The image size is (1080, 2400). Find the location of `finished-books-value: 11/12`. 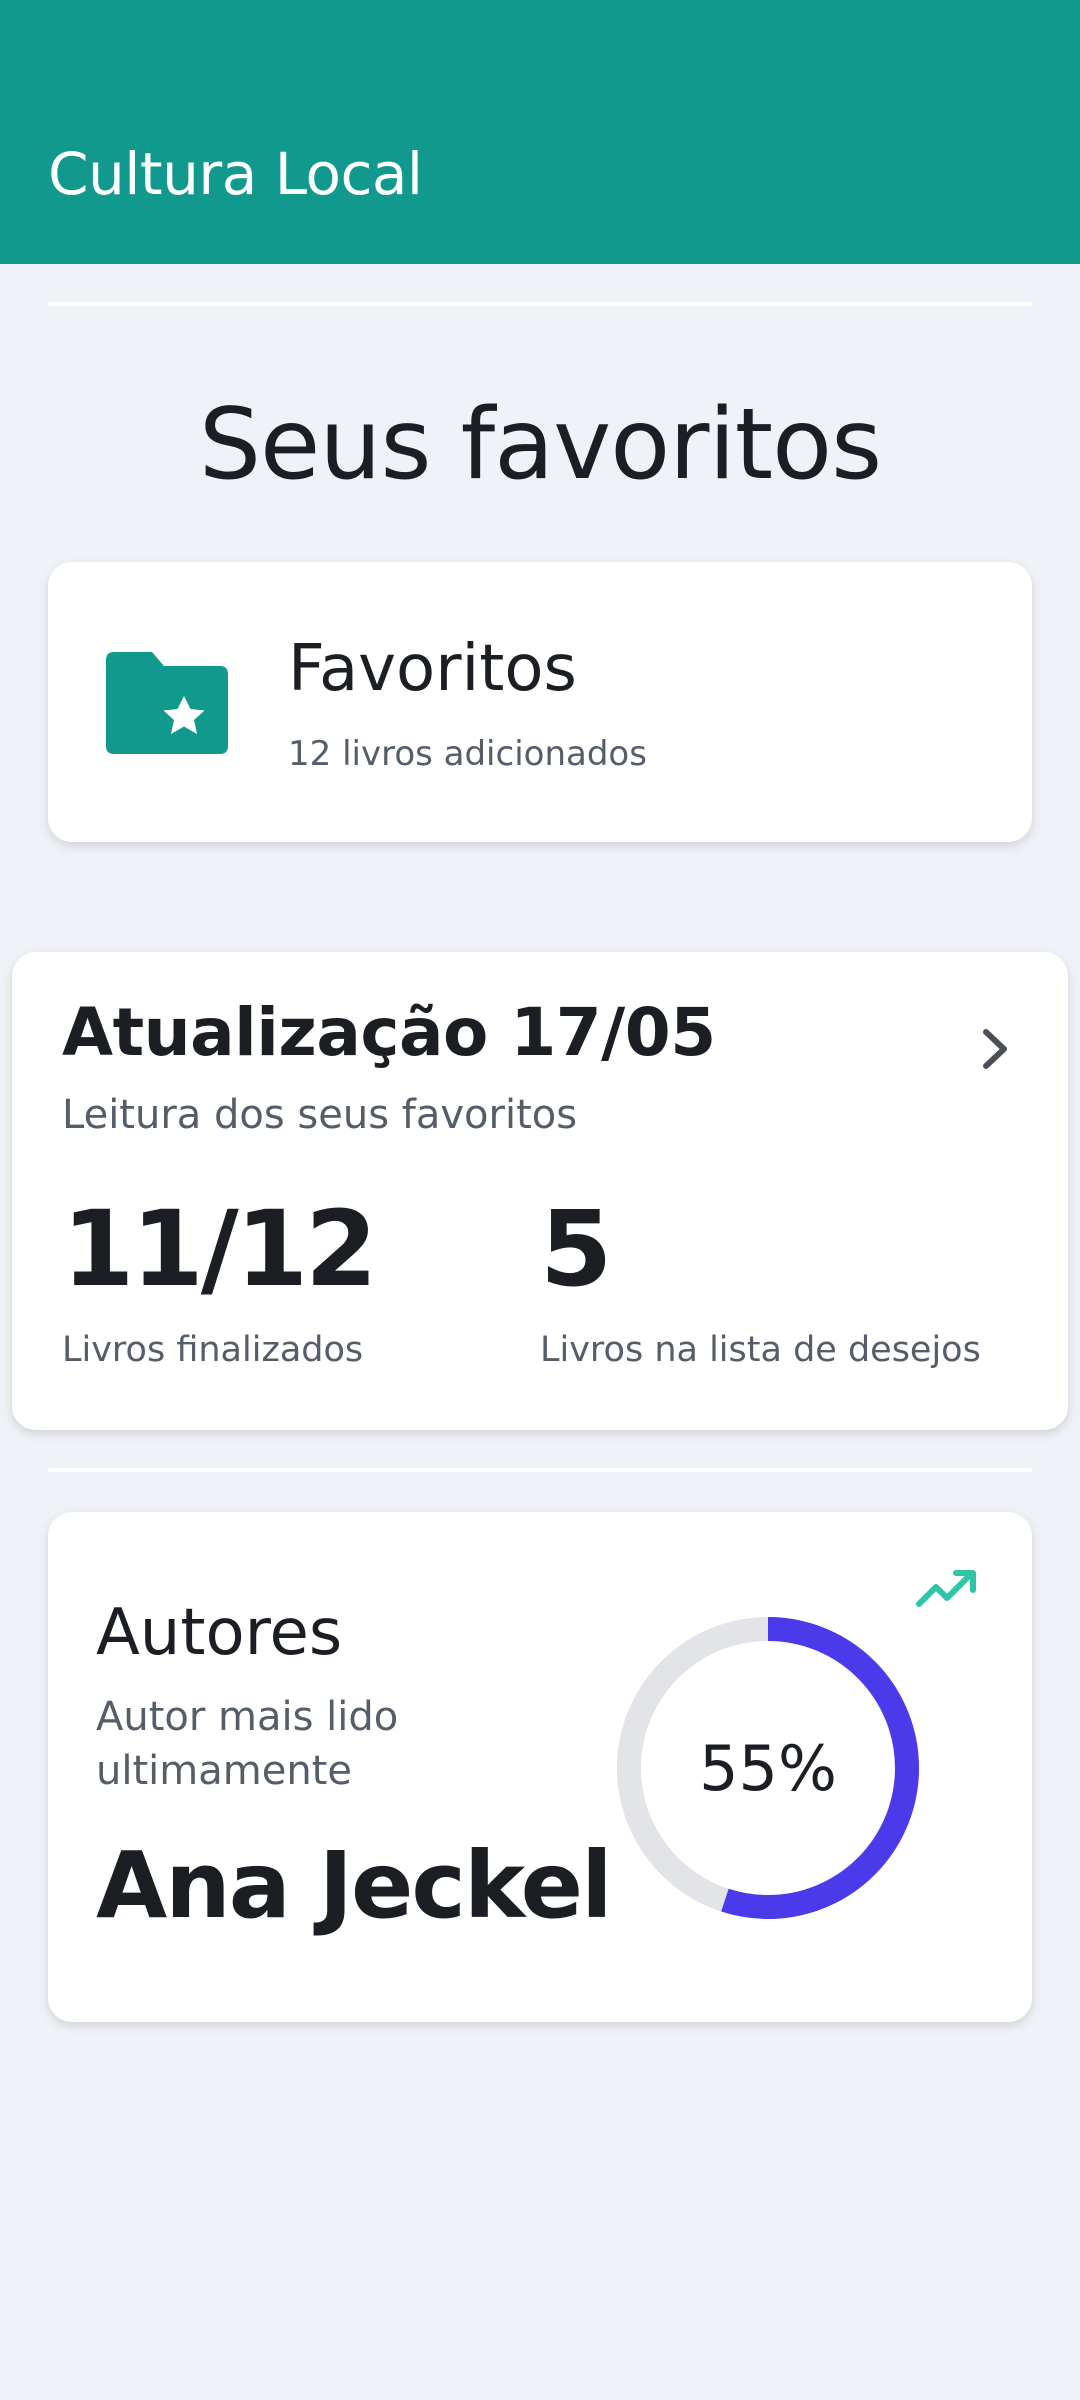

finished-books-value: 11/12 is located at coordinates (219, 1249).